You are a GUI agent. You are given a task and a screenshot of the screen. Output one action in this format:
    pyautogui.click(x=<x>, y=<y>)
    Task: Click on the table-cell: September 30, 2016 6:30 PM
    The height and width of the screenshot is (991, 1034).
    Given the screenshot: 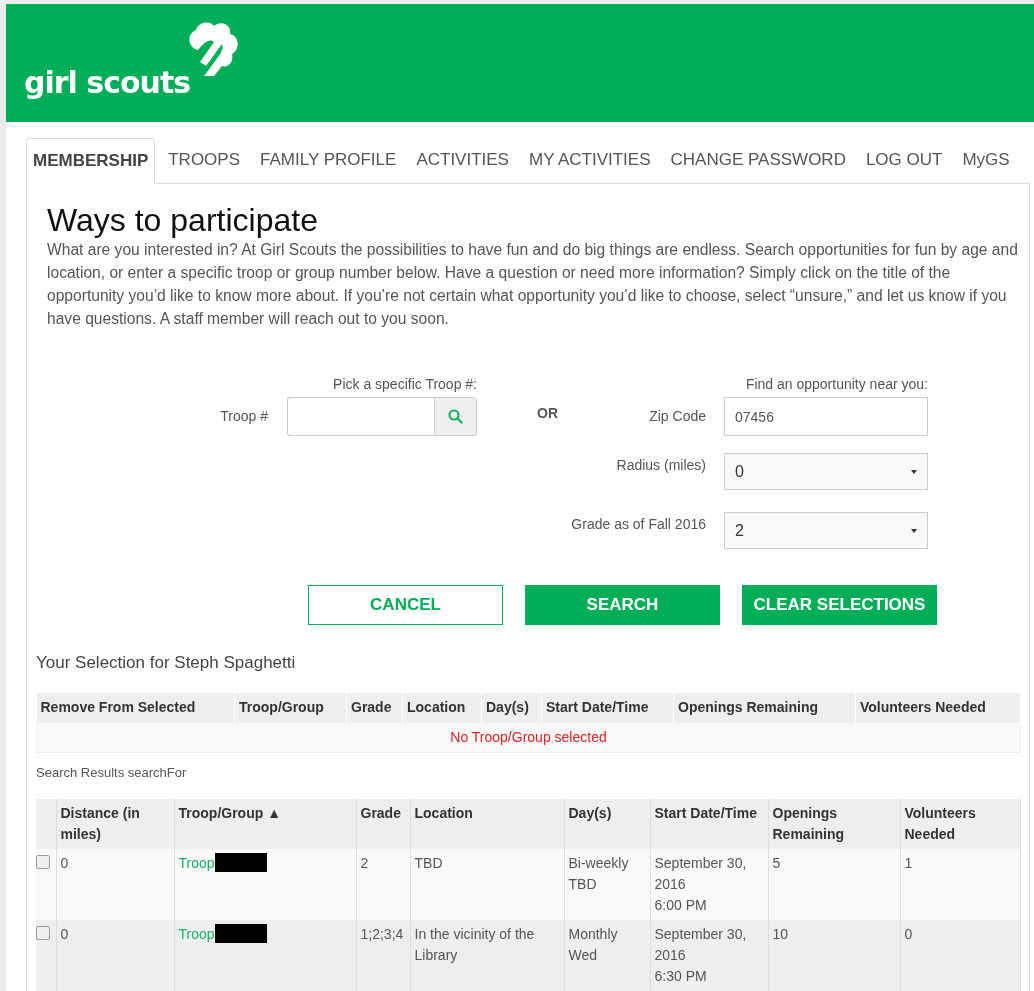 What is the action you would take?
    pyautogui.click(x=709, y=955)
    